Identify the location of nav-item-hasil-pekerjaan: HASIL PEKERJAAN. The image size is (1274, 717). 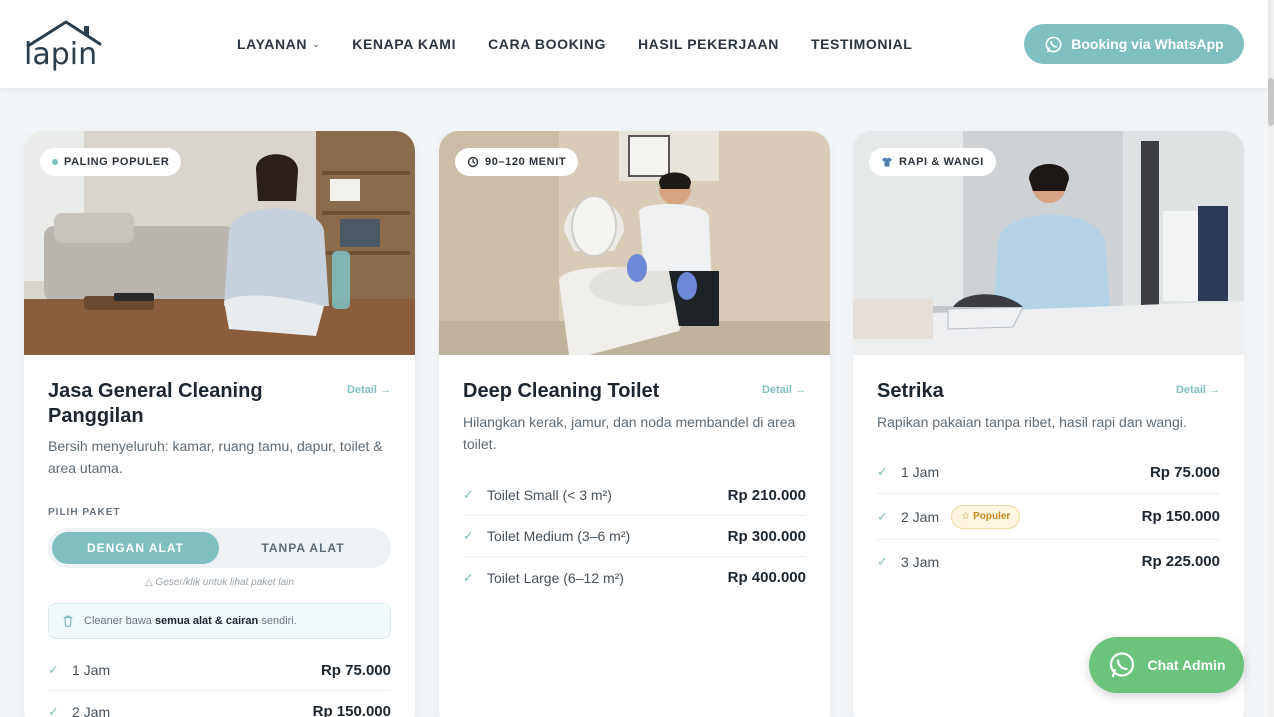
(708, 44).